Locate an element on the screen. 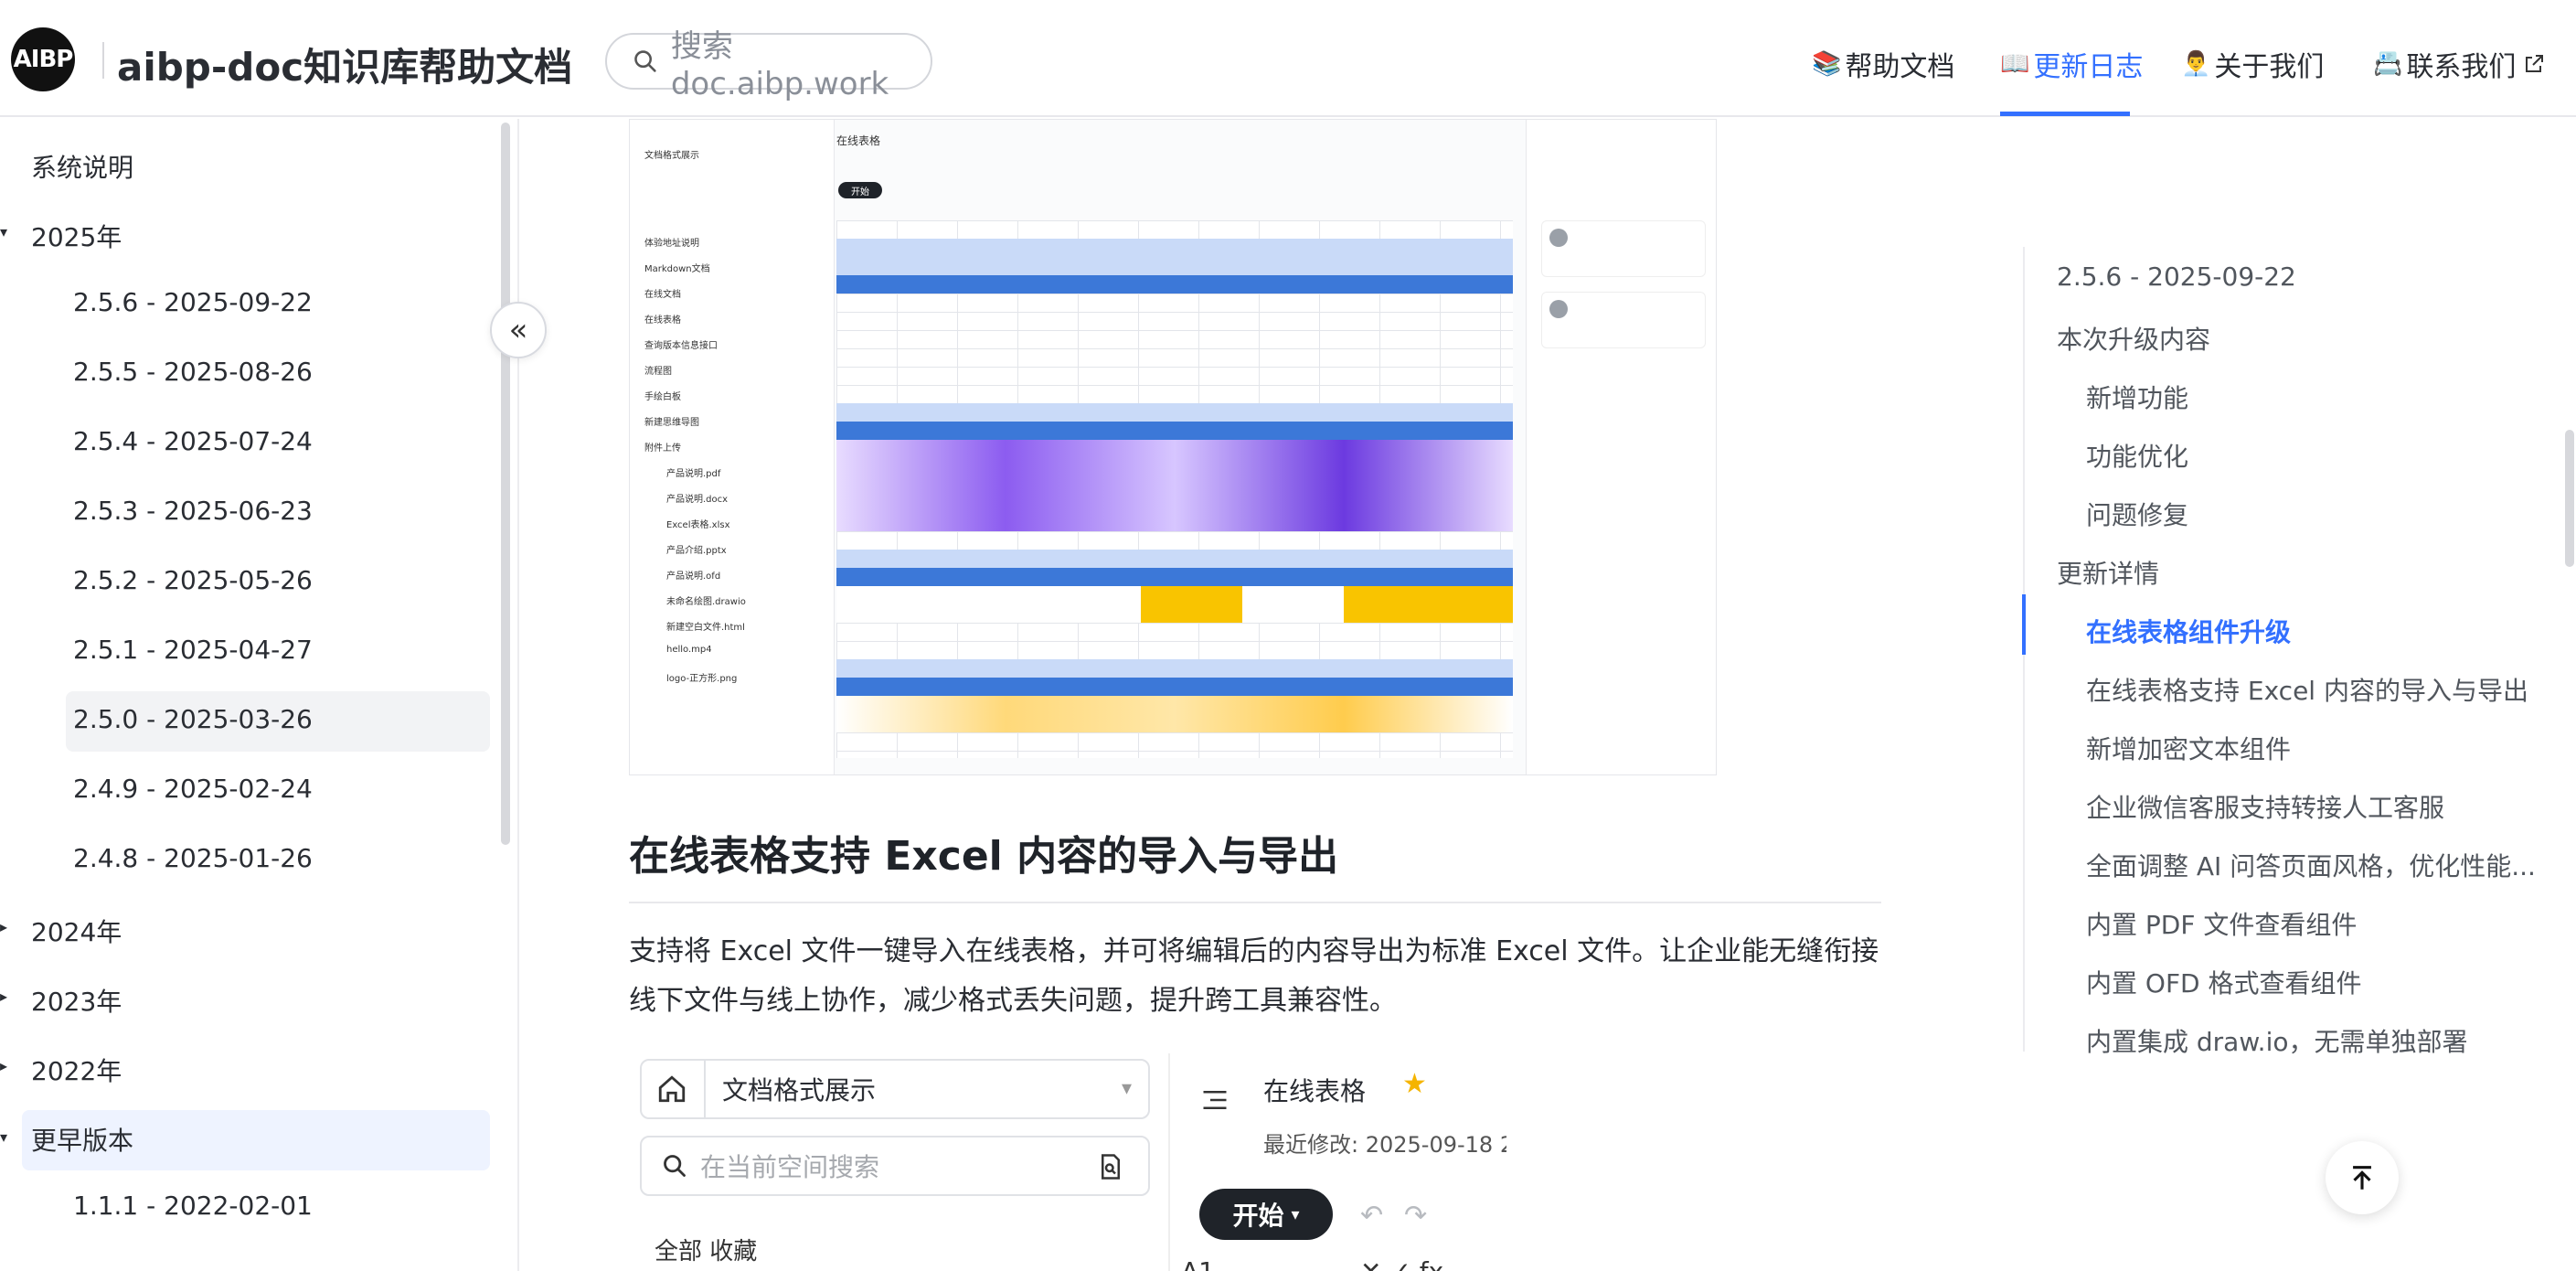  site-logo: AIBP is located at coordinates (43, 59).